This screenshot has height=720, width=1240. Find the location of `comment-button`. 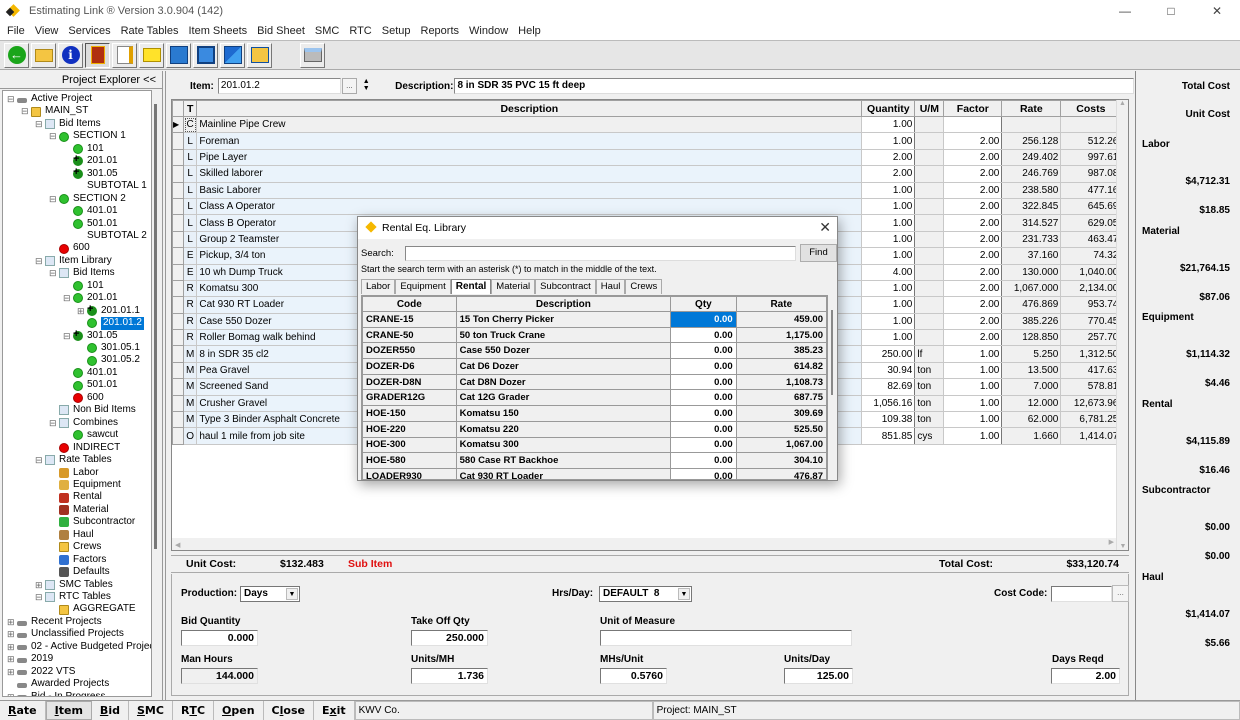

comment-button is located at coordinates (151, 55).